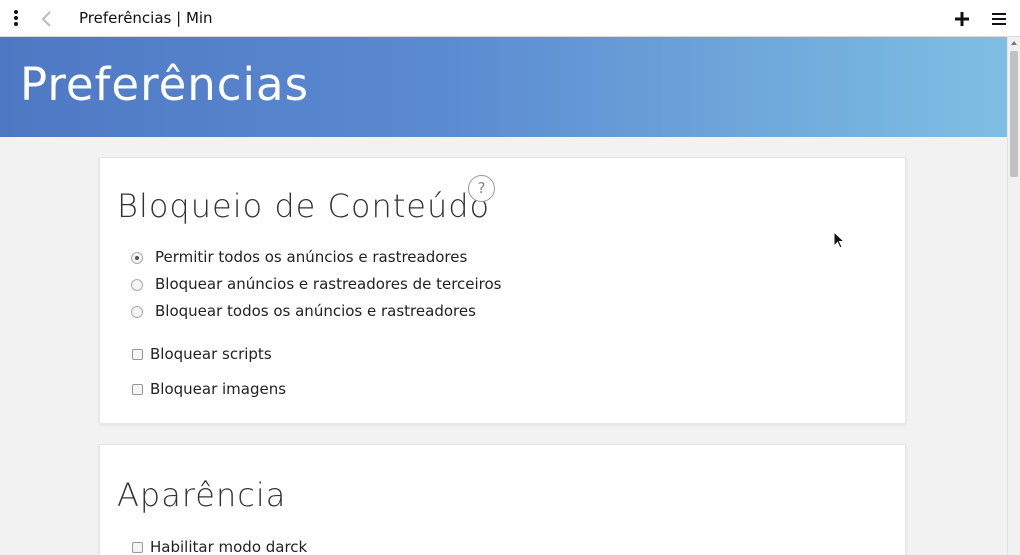 This screenshot has height=555, width=1020. What do you see at coordinates (840, 240) in the screenshot?
I see `mouse-cursor-icon` at bounding box center [840, 240].